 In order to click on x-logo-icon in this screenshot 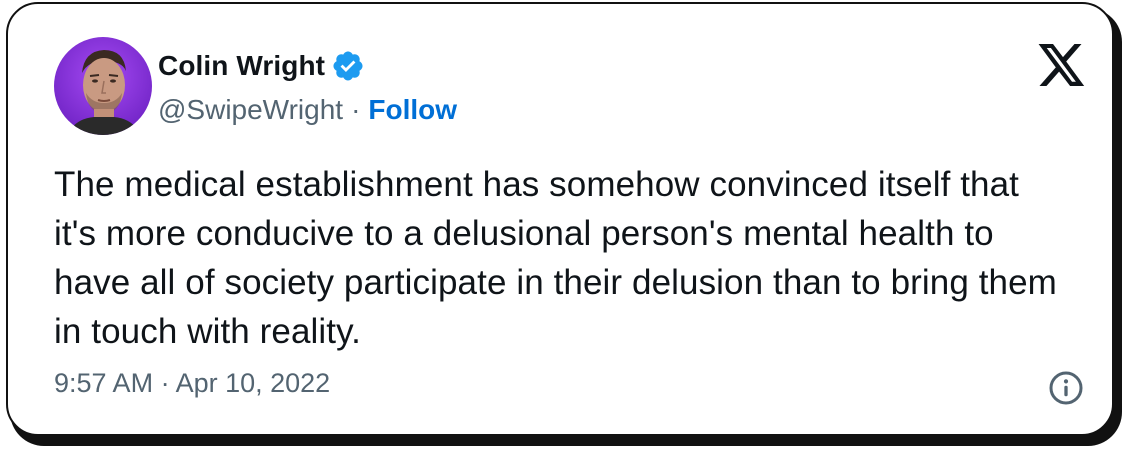, I will do `click(1062, 66)`.